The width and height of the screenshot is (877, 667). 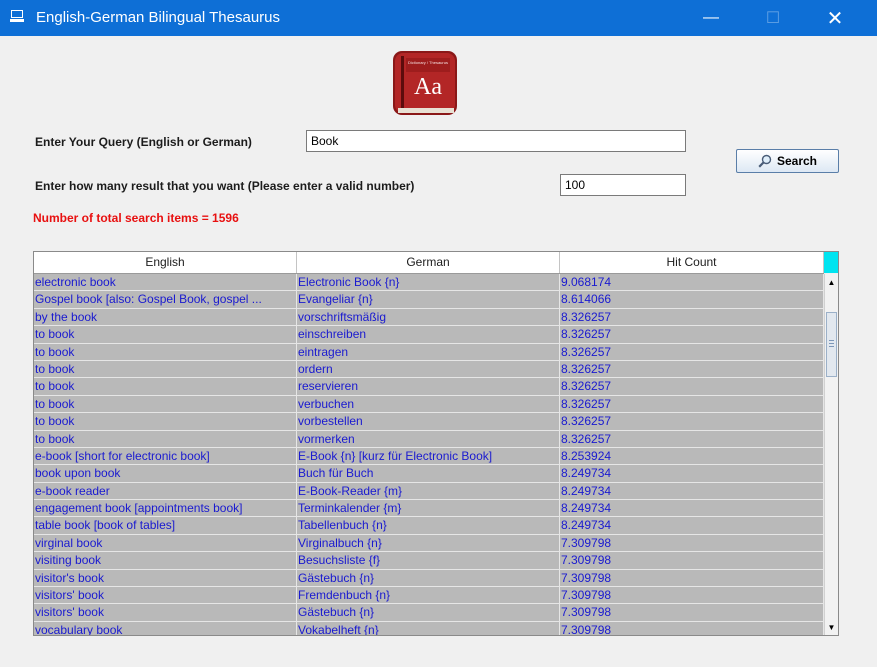 I want to click on table-row: vocabulary book Vokabelheft {n} 7.309798, so click(x=429, y=628).